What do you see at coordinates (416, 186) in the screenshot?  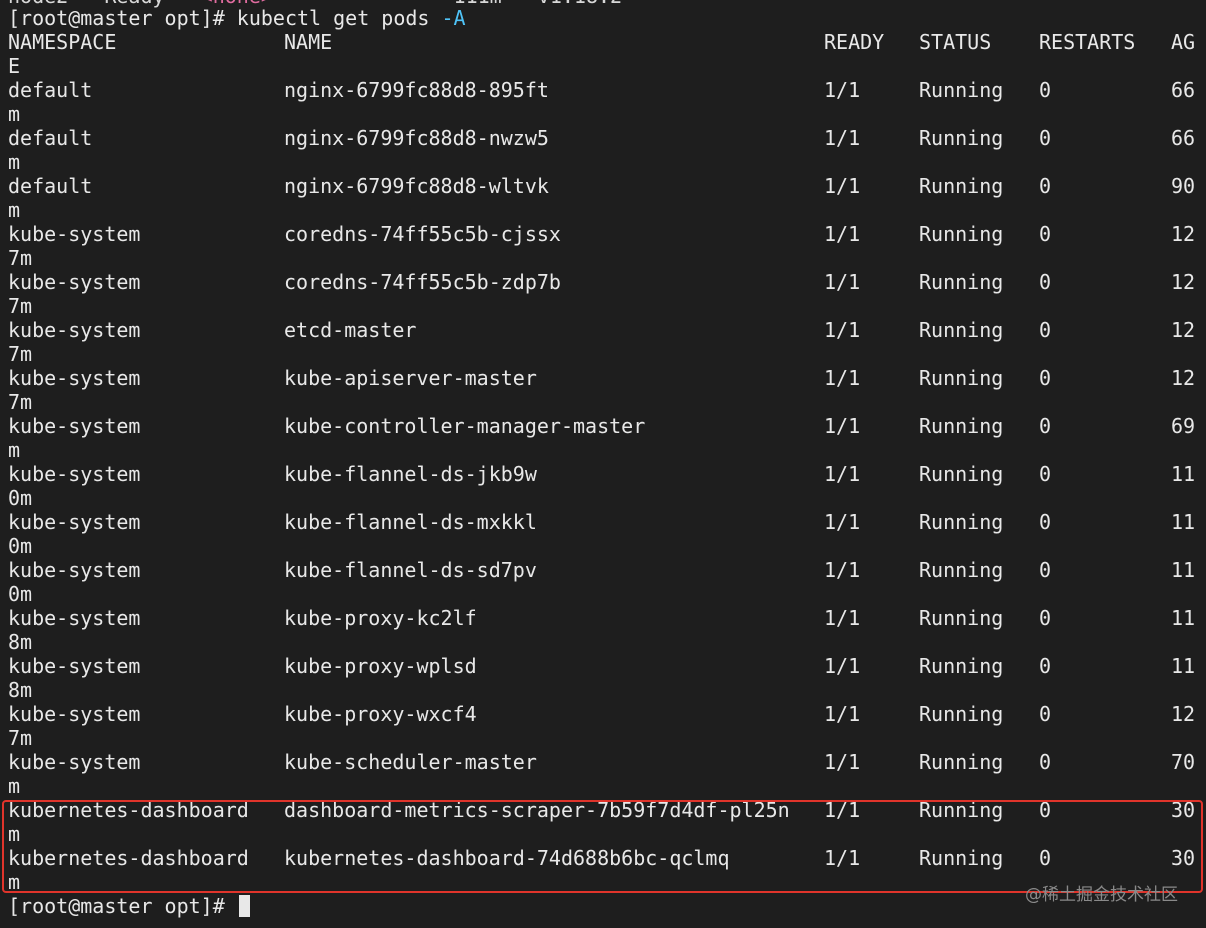 I see `cell-name: nginx-6799fc88d8-wltvk` at bounding box center [416, 186].